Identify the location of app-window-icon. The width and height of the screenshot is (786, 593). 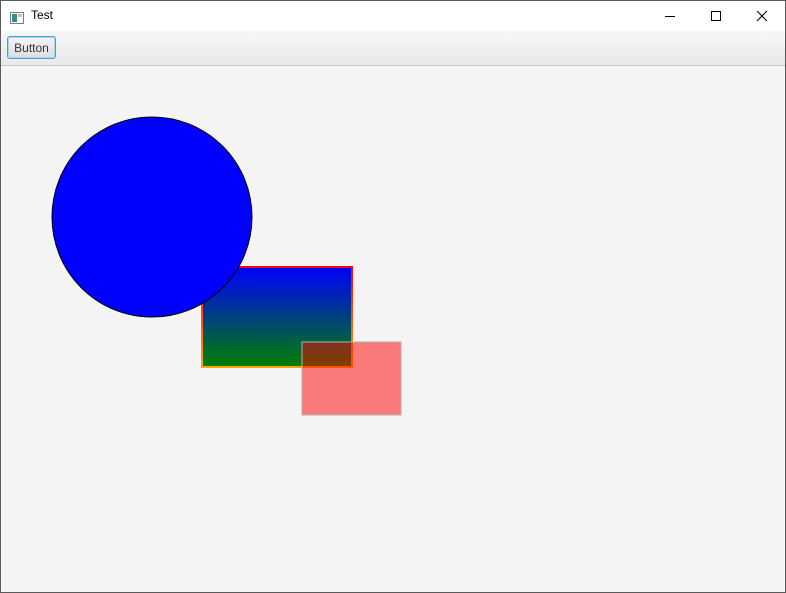
(17, 16).